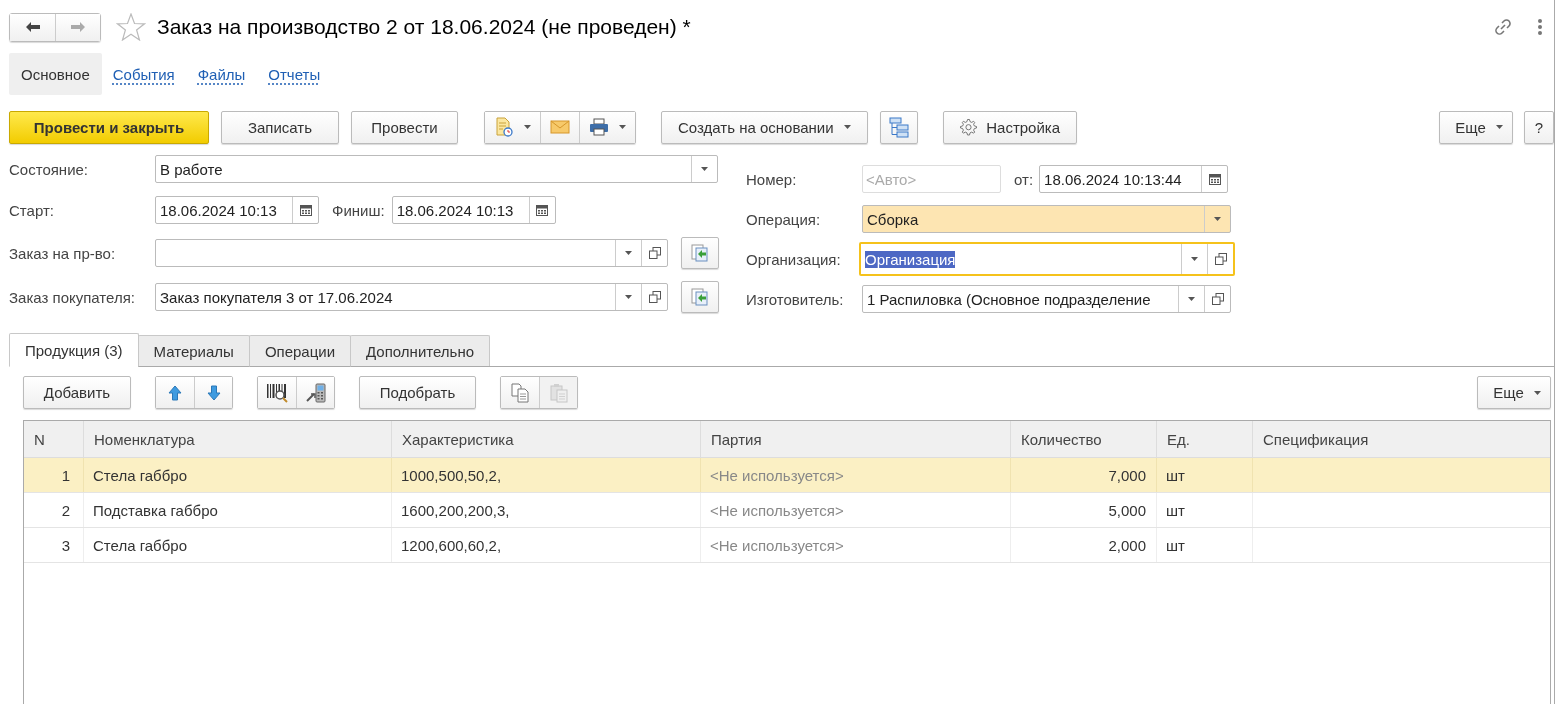 The image size is (1565, 704). I want to click on table-row: 1 Стела габбро 1000,500,50,2, <Не используется> 7,000 шт, so click(787, 475).